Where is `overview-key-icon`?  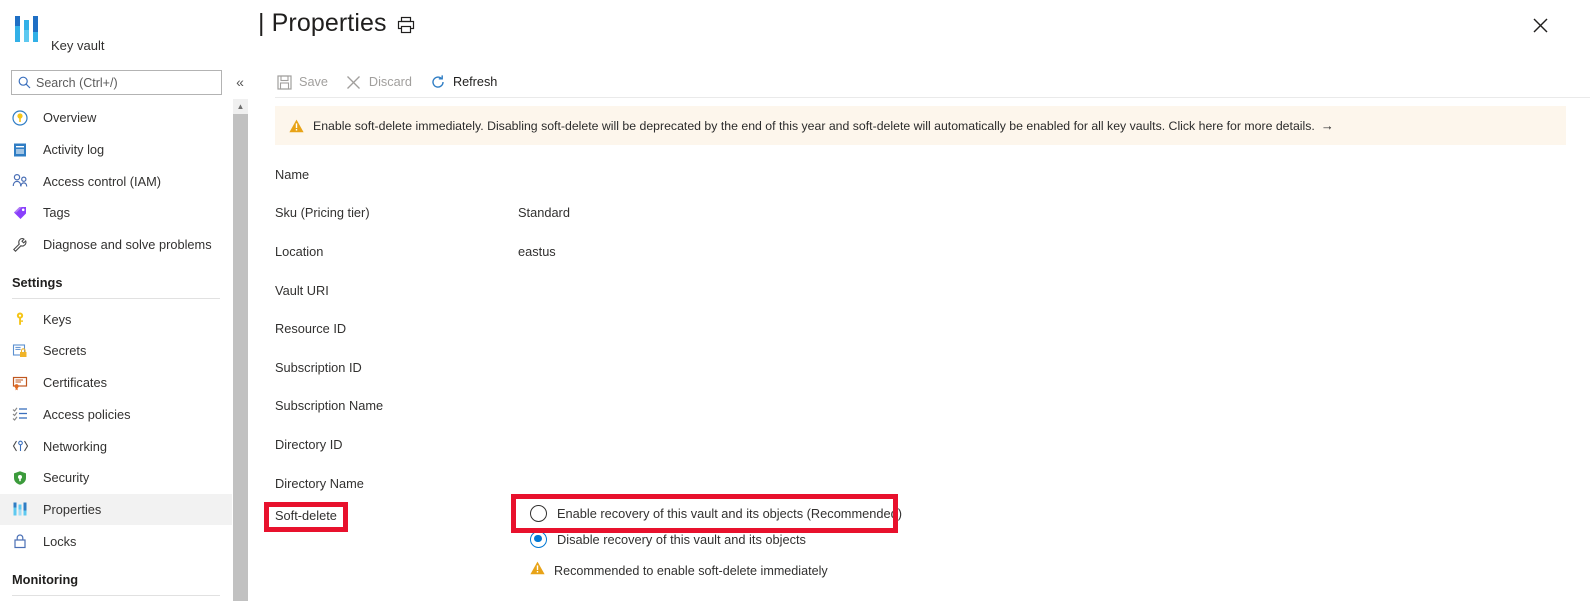
overview-key-icon is located at coordinates (23, 118).